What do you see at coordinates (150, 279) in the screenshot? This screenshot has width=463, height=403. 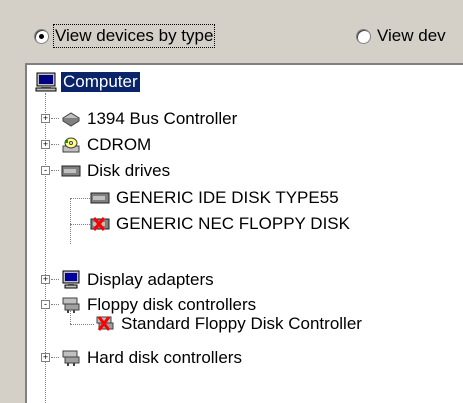 I see `tree-item-label: Display adapters` at bounding box center [150, 279].